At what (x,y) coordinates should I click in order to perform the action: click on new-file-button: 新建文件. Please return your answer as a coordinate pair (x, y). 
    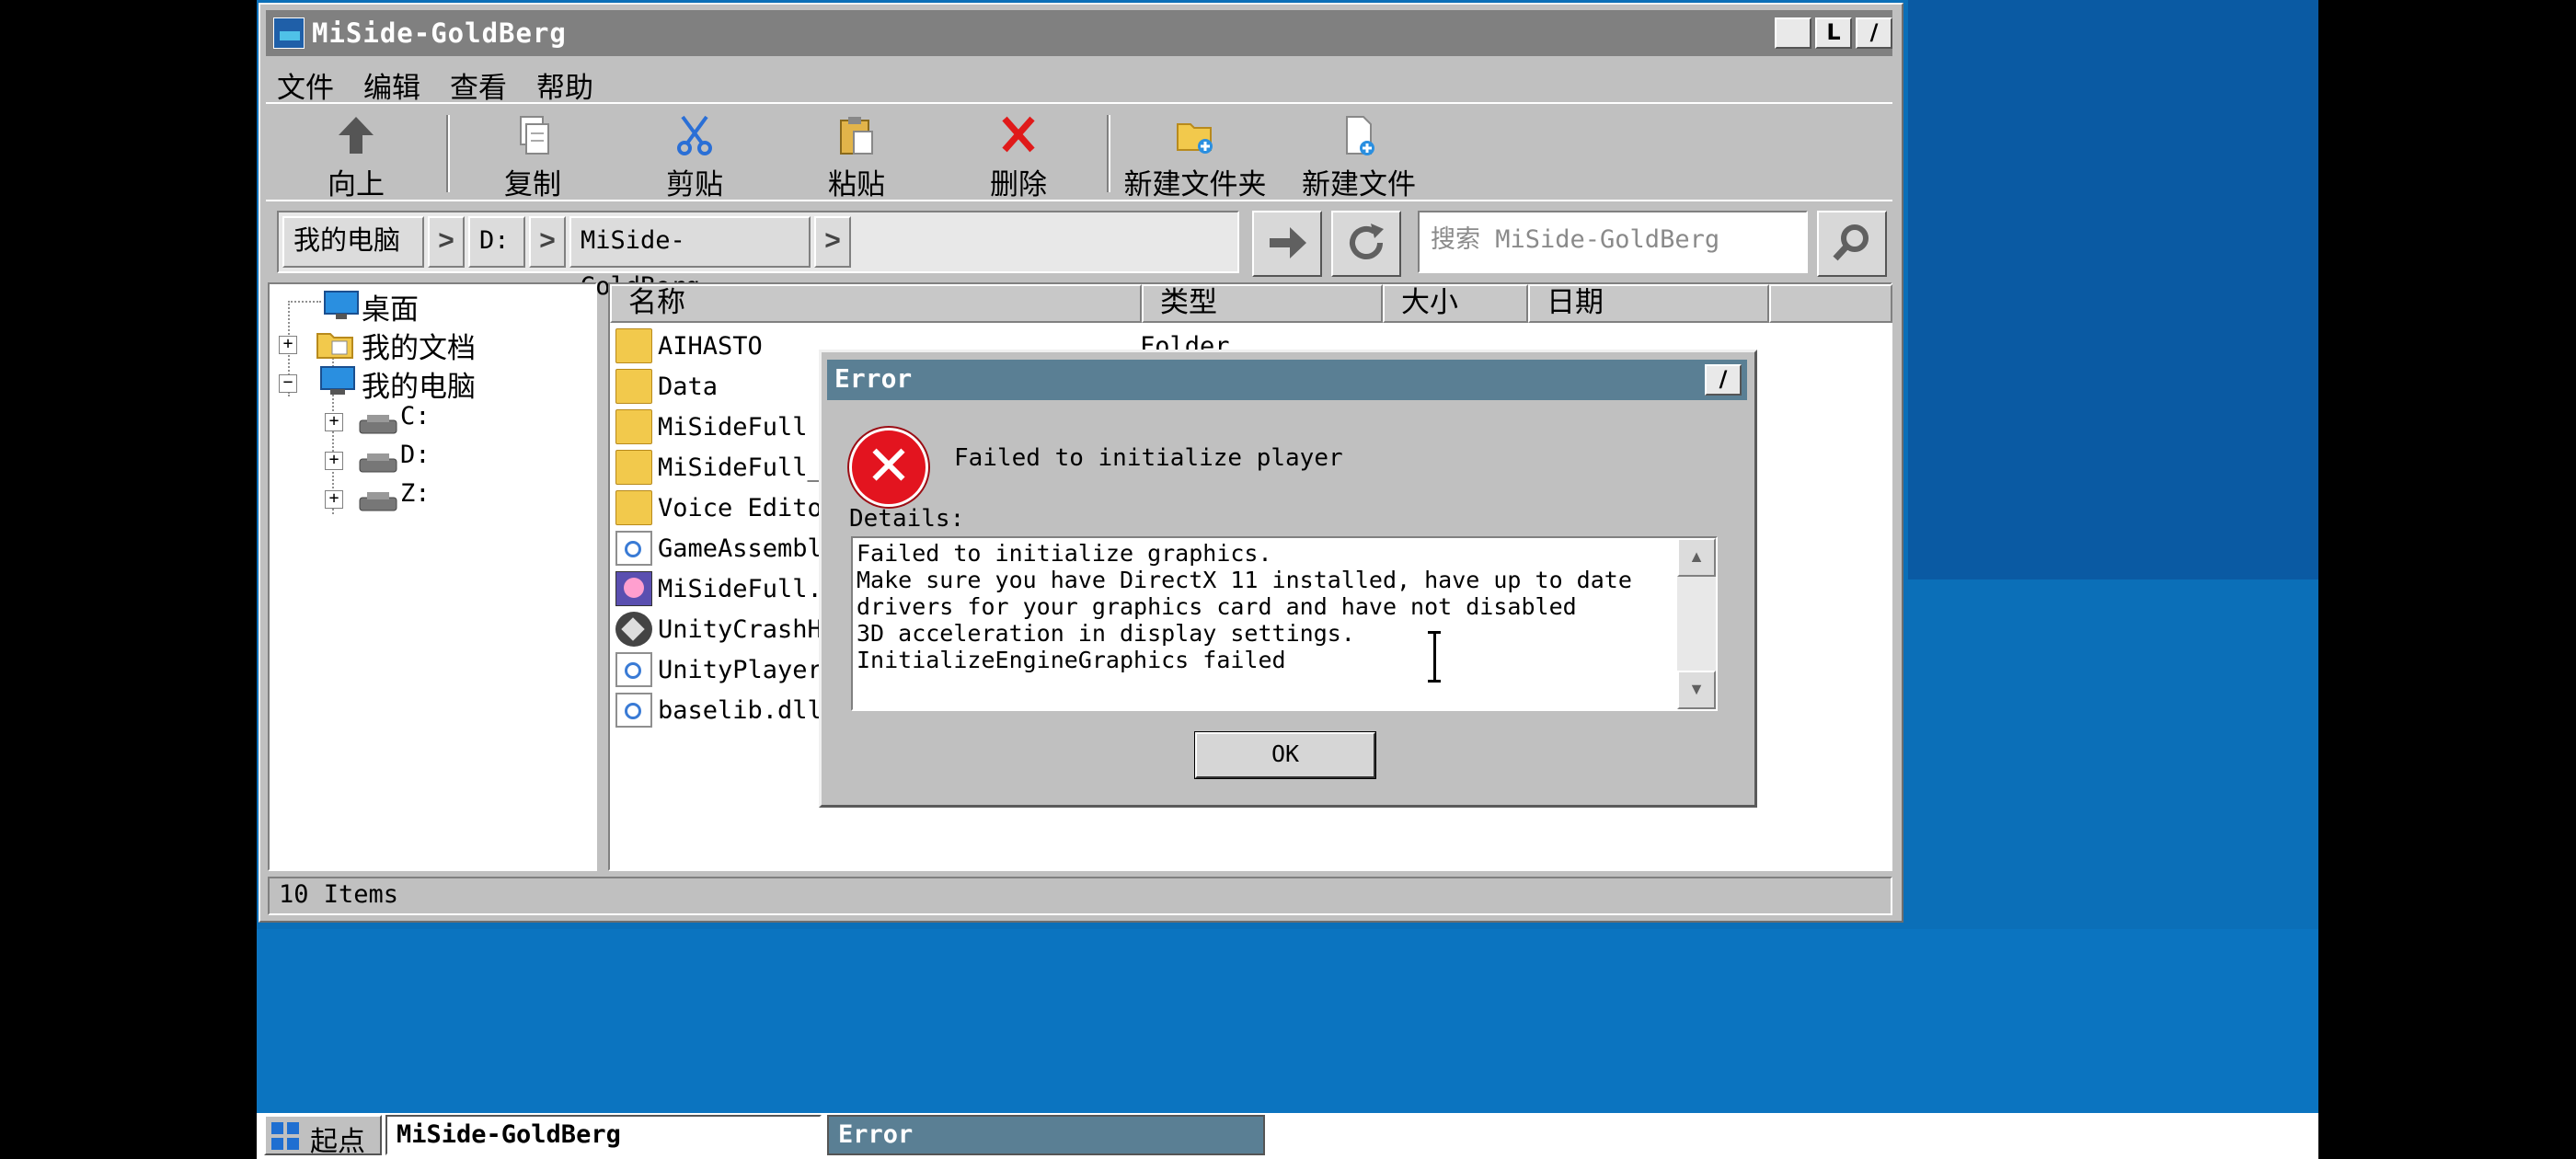
    Looking at the image, I should click on (1358, 157).